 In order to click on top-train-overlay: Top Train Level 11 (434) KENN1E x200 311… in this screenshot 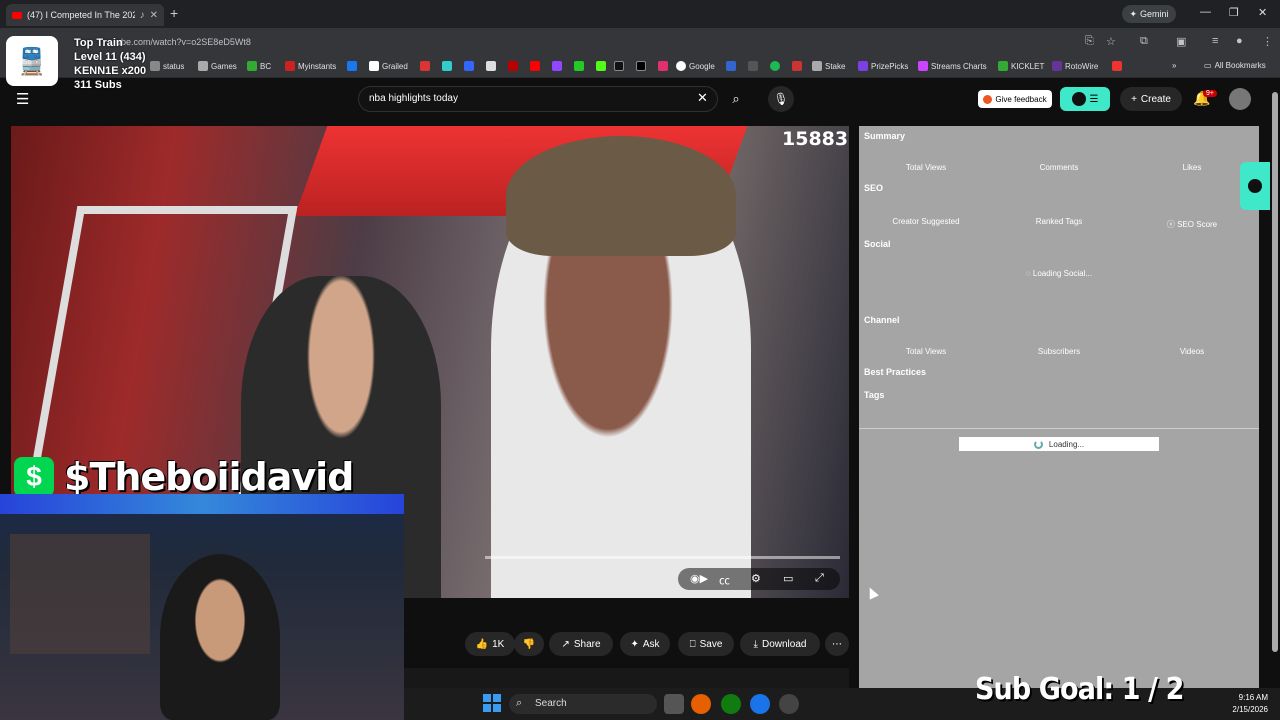, I will do `click(110, 64)`.